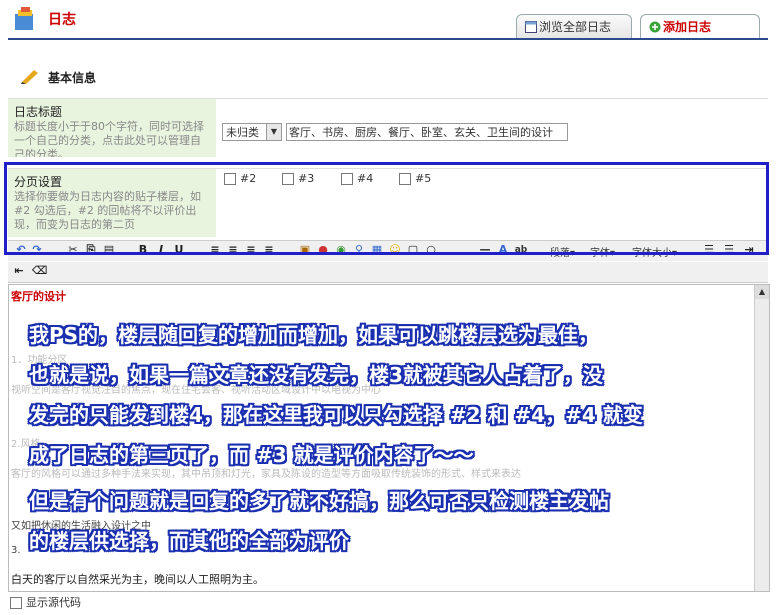 The width and height of the screenshot is (777, 615). I want to click on blog-title-hint: 标题长度小于于80个字符，同时可选择一个自己的分类，点击此处可以管理自己的分类。, so click(109, 138).